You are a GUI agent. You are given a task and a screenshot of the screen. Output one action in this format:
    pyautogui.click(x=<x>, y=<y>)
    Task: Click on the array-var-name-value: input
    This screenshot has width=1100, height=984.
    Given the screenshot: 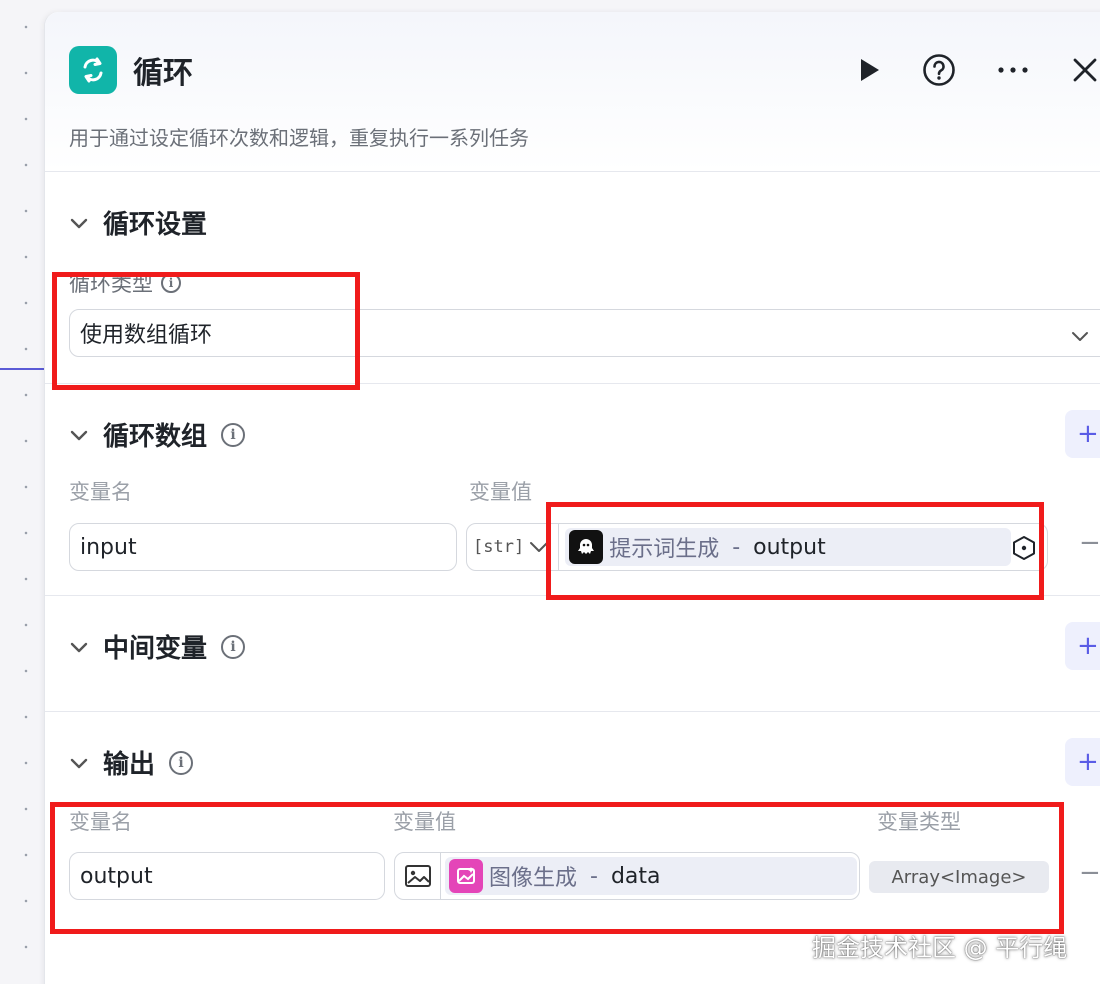 What is the action you would take?
    pyautogui.click(x=108, y=547)
    